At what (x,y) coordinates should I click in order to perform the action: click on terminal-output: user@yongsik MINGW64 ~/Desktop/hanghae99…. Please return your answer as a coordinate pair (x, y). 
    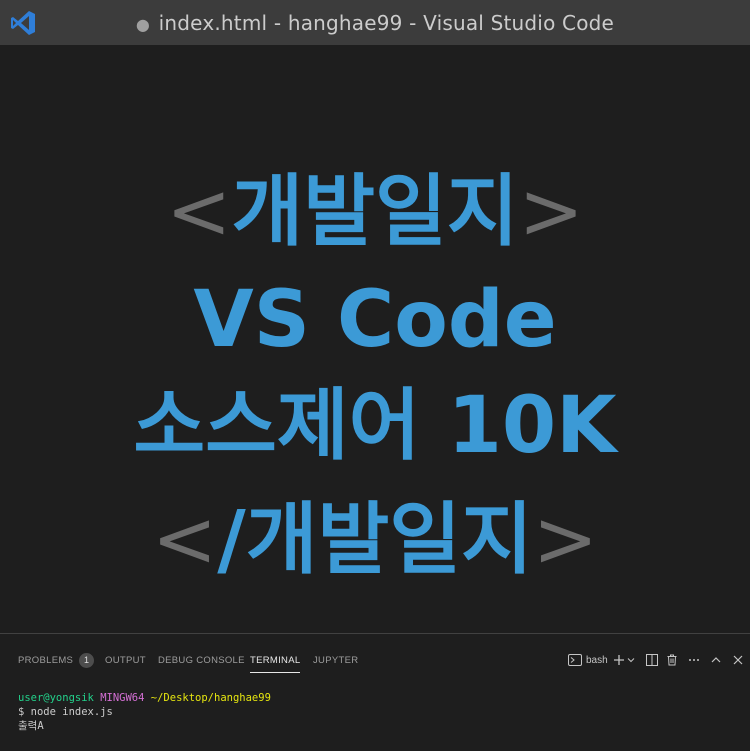
    Looking at the image, I should click on (144, 712).